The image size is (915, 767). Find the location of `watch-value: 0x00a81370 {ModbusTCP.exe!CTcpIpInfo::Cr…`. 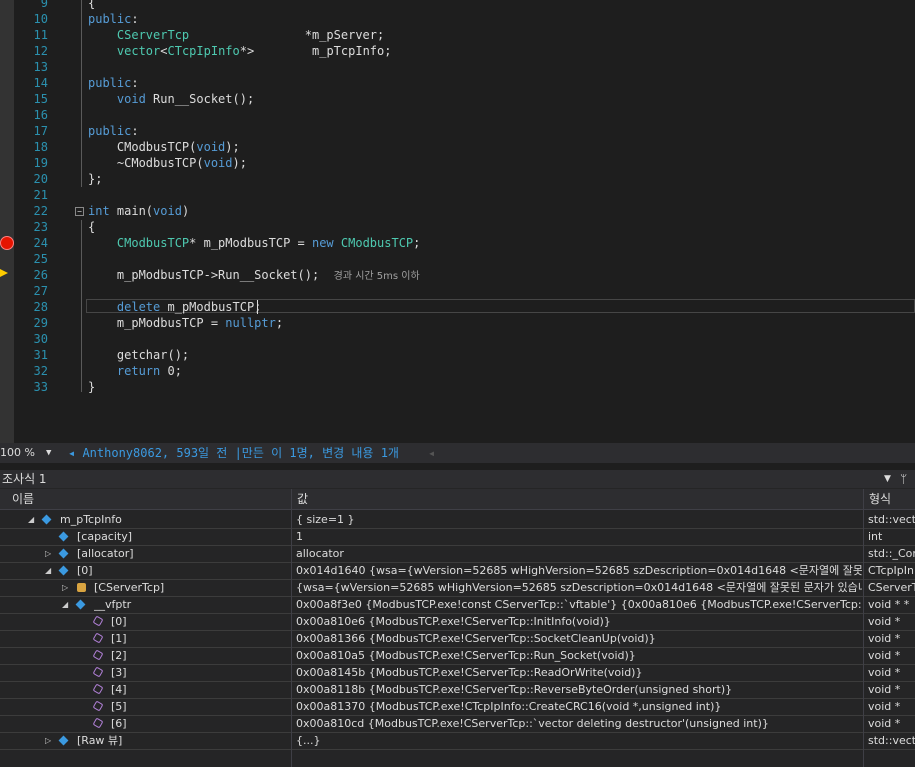

watch-value: 0x00a81370 {ModbusTCP.exe!CTcpIpInfo::Cr… is located at coordinates (579, 706).